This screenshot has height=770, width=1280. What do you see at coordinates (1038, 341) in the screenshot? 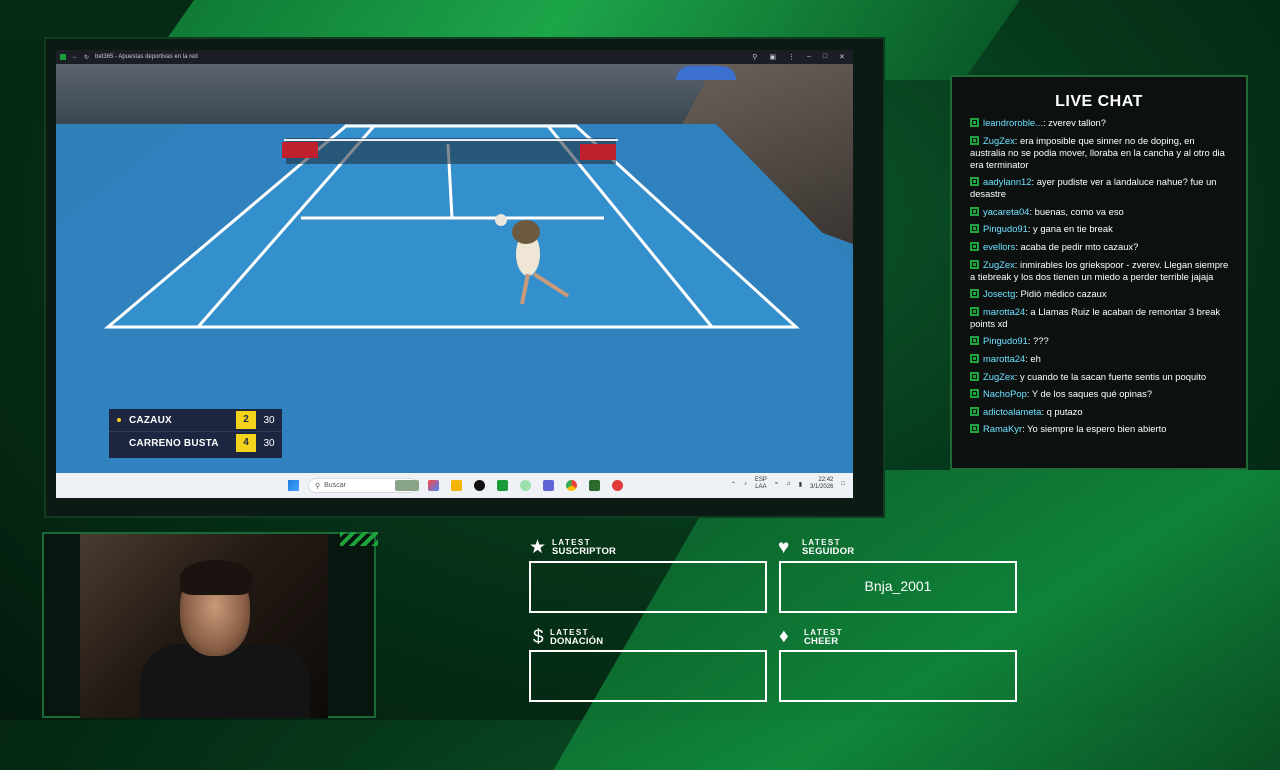
I see `chat-text: : ???` at bounding box center [1038, 341].